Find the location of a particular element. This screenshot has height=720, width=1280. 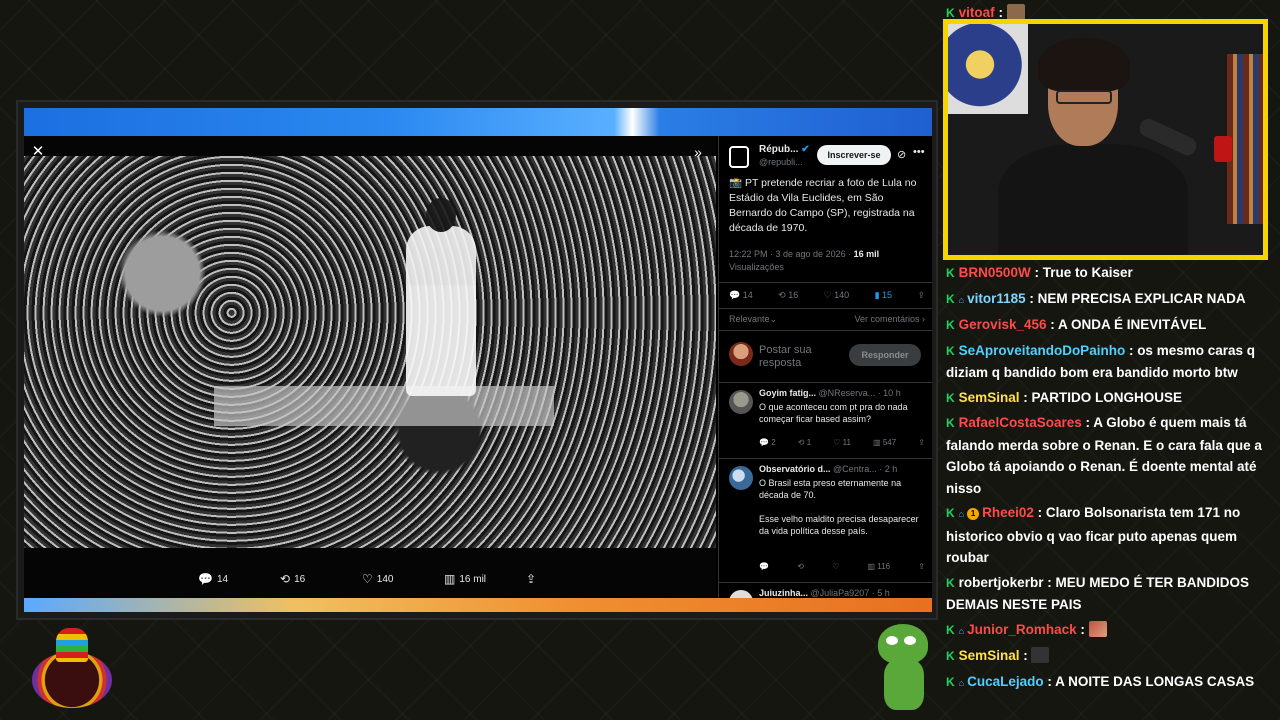

reply-handle: @Centra... · 2 h is located at coordinates (865, 469).